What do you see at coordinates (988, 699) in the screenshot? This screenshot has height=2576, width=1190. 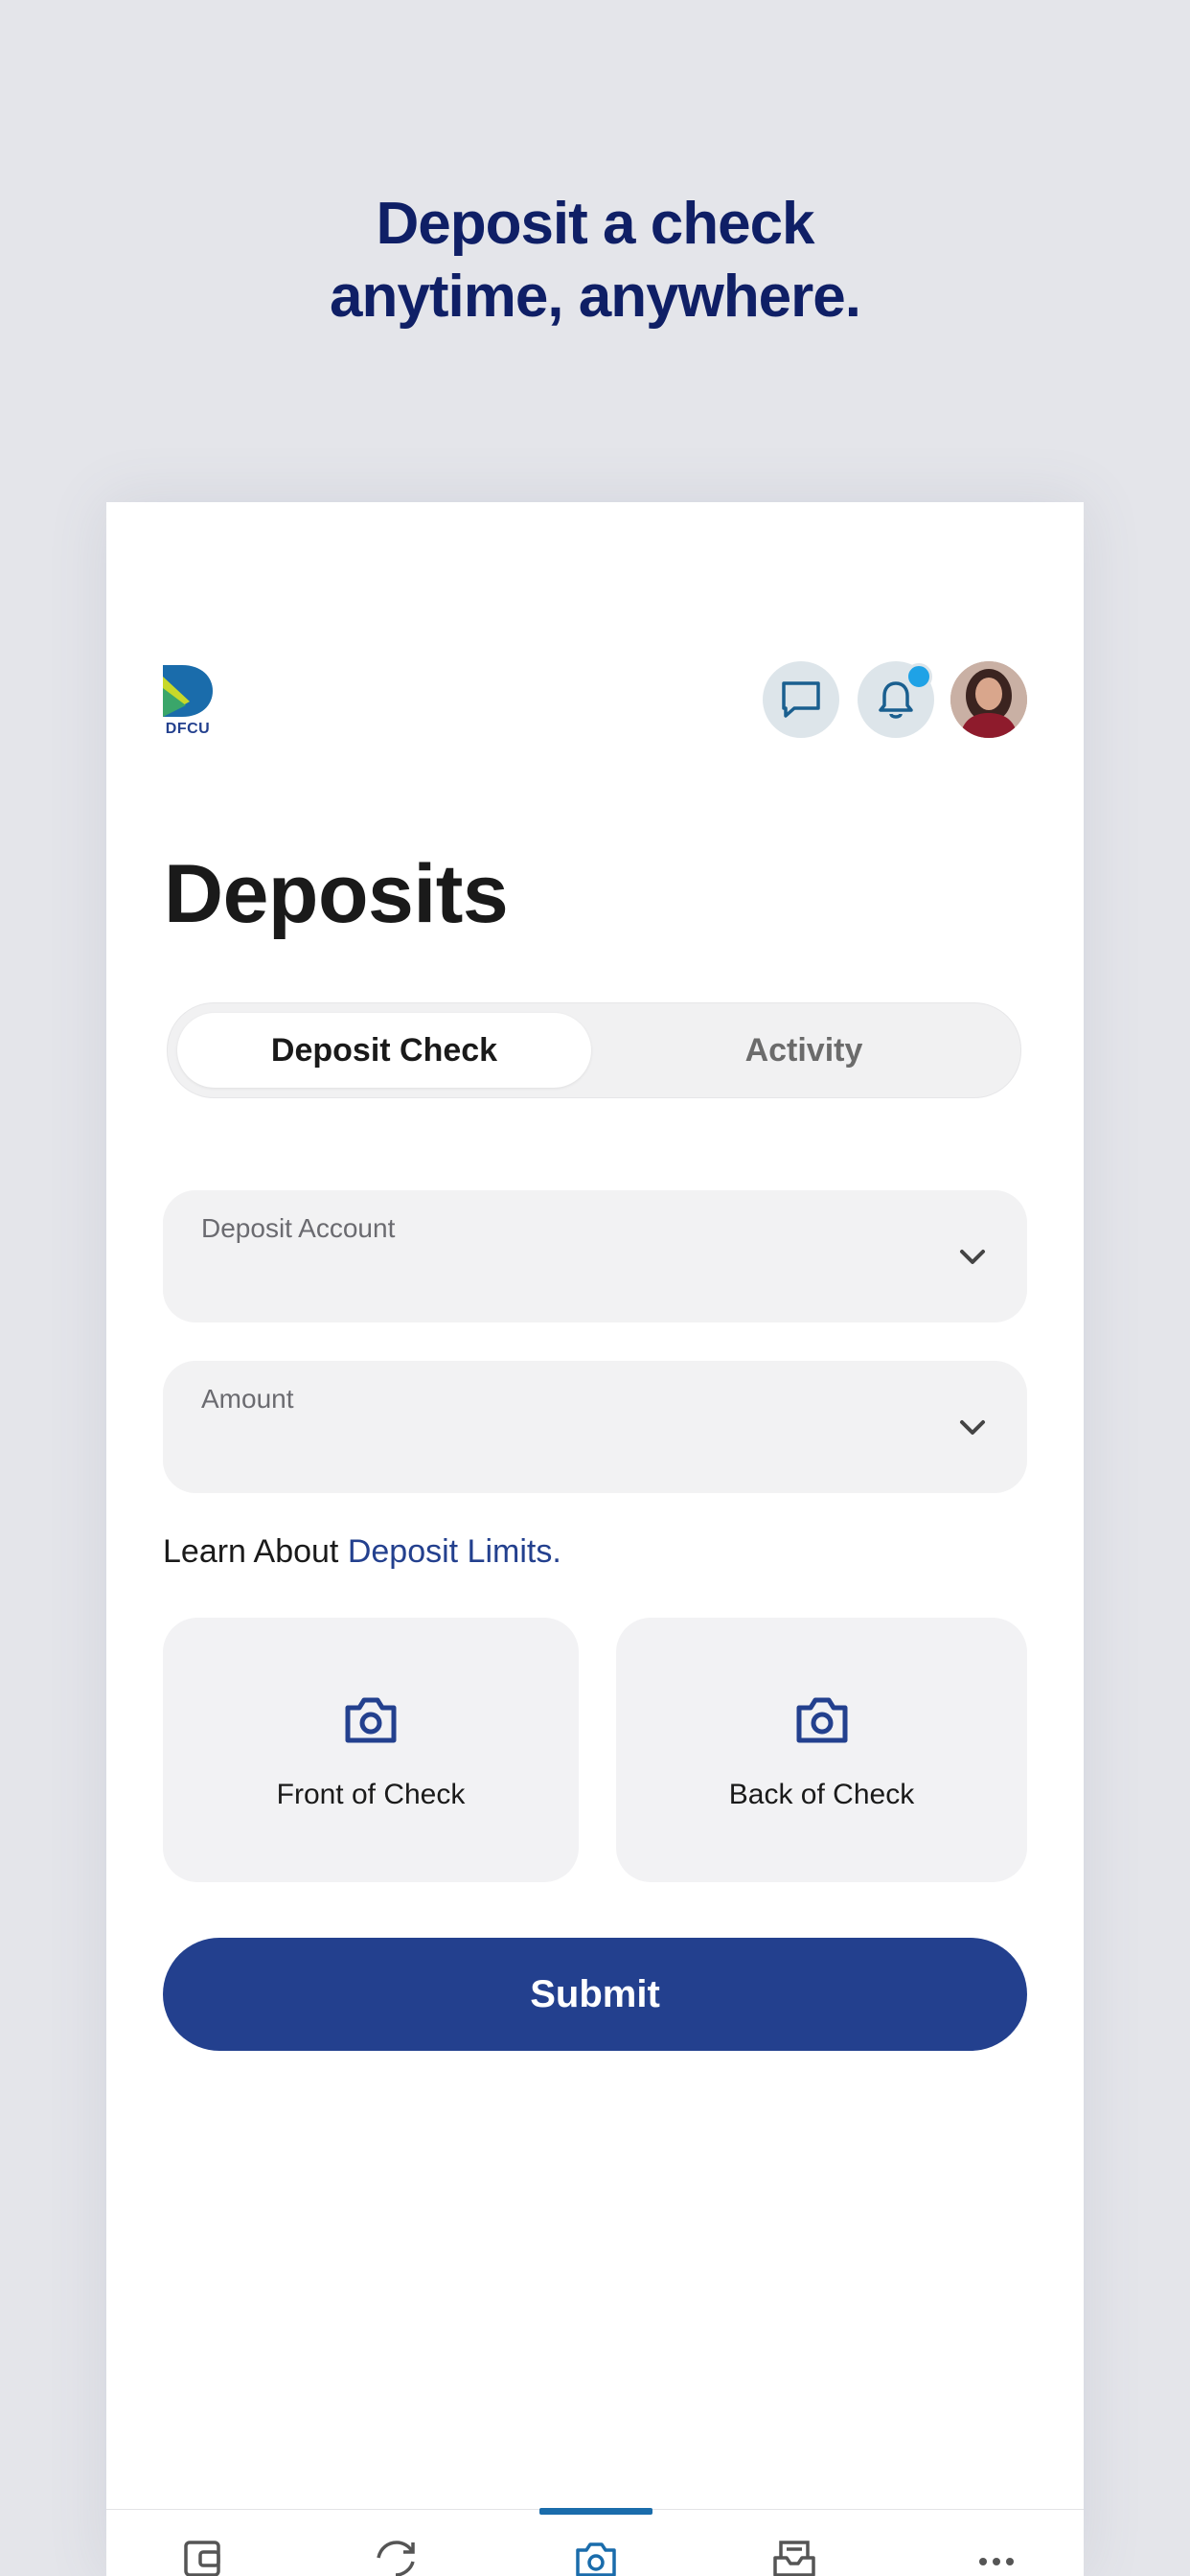 I see `avatar` at bounding box center [988, 699].